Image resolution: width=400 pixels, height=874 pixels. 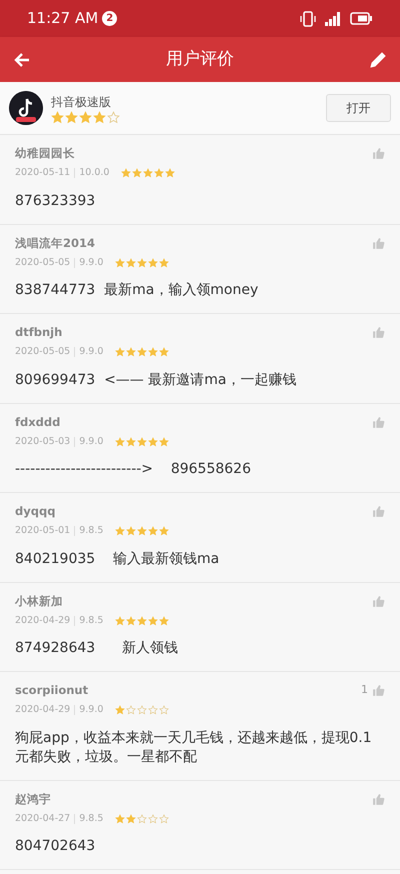 I want to click on review-text: 838744773 最新ma，输入领money, so click(x=137, y=290).